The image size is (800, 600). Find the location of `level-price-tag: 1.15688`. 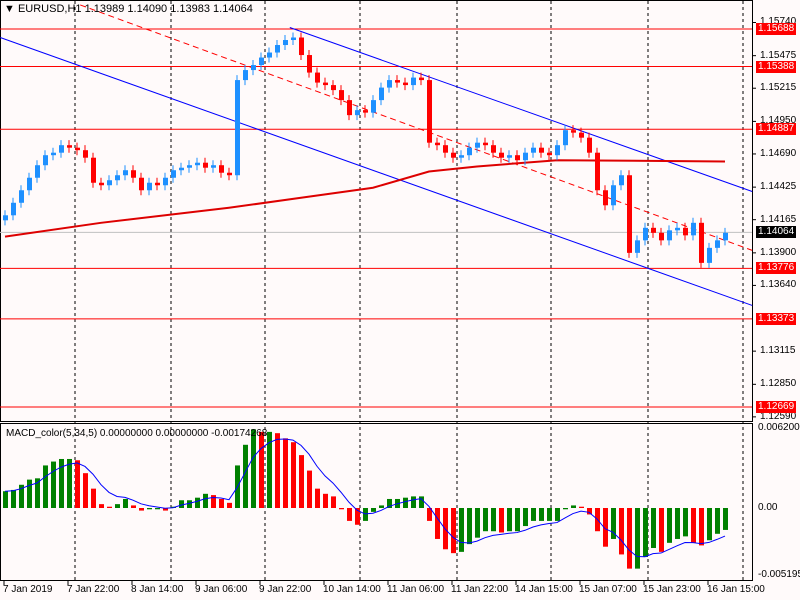

level-price-tag: 1.15688 is located at coordinates (776, 29).